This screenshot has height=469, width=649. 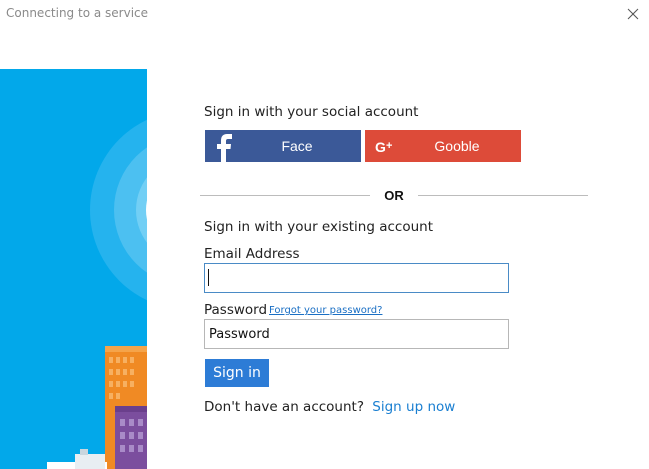 What do you see at coordinates (356, 334) in the screenshot?
I see `password-field` at bounding box center [356, 334].